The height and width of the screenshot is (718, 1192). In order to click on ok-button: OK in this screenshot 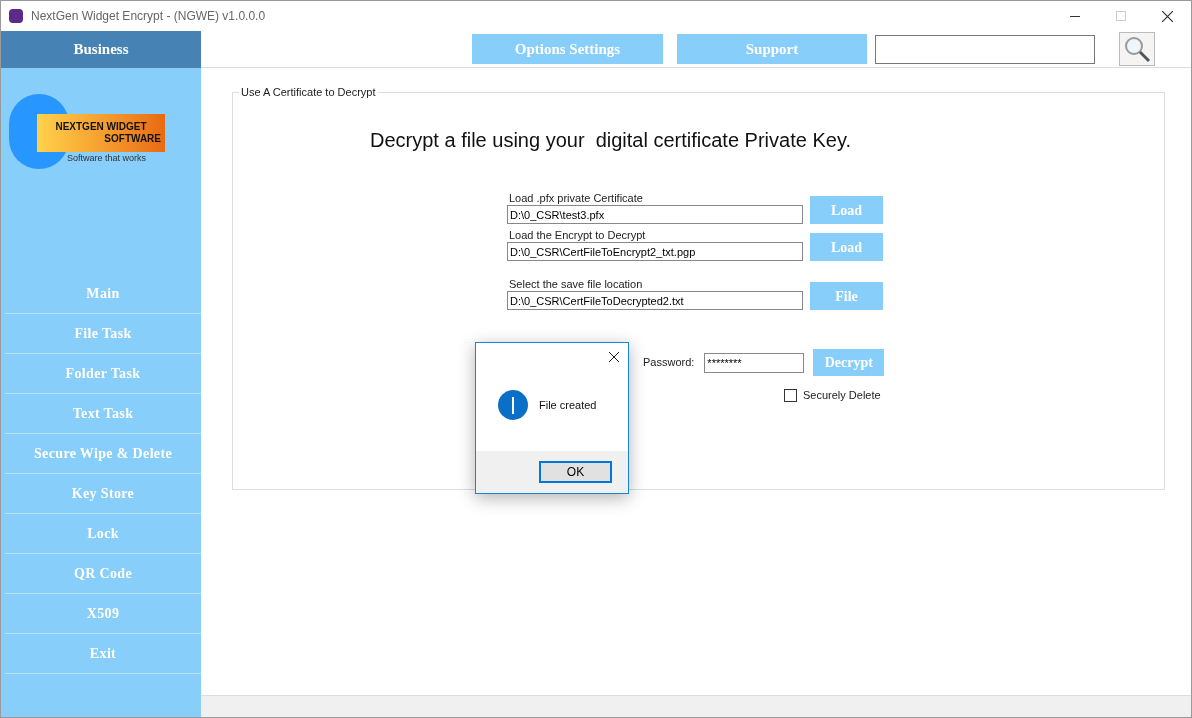, I will do `click(575, 472)`.